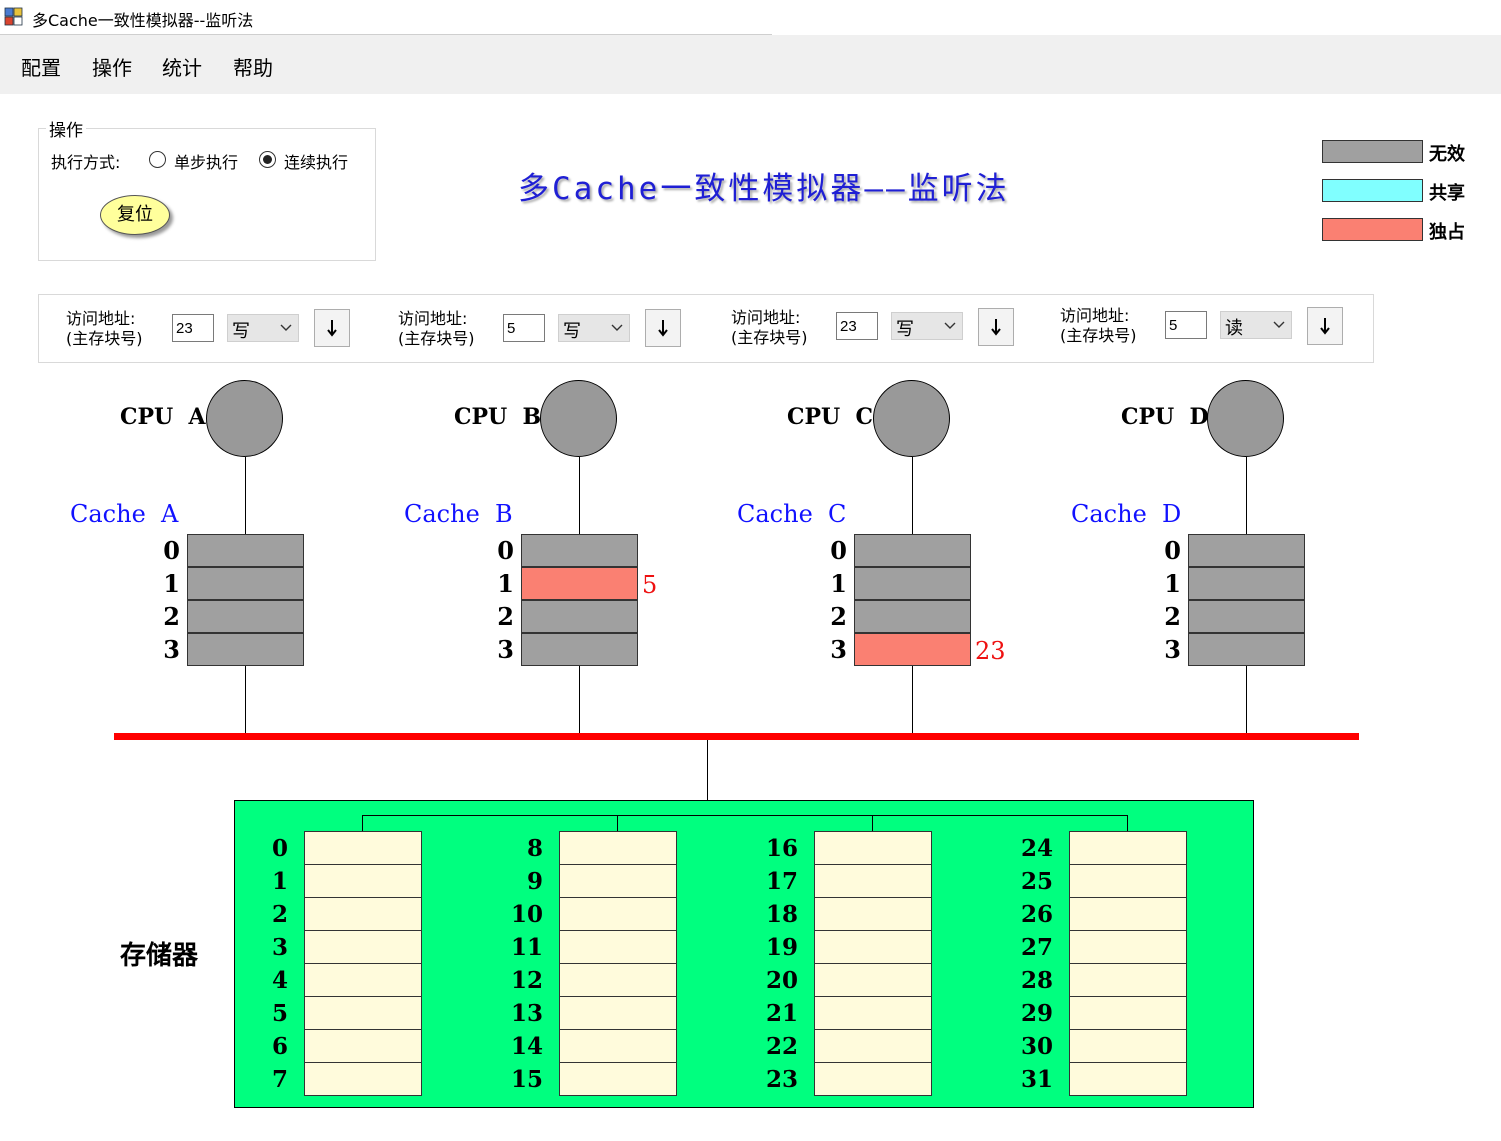  Describe the element at coordinates (124, 514) in the screenshot. I see `cache-label-a: Cache A` at that location.